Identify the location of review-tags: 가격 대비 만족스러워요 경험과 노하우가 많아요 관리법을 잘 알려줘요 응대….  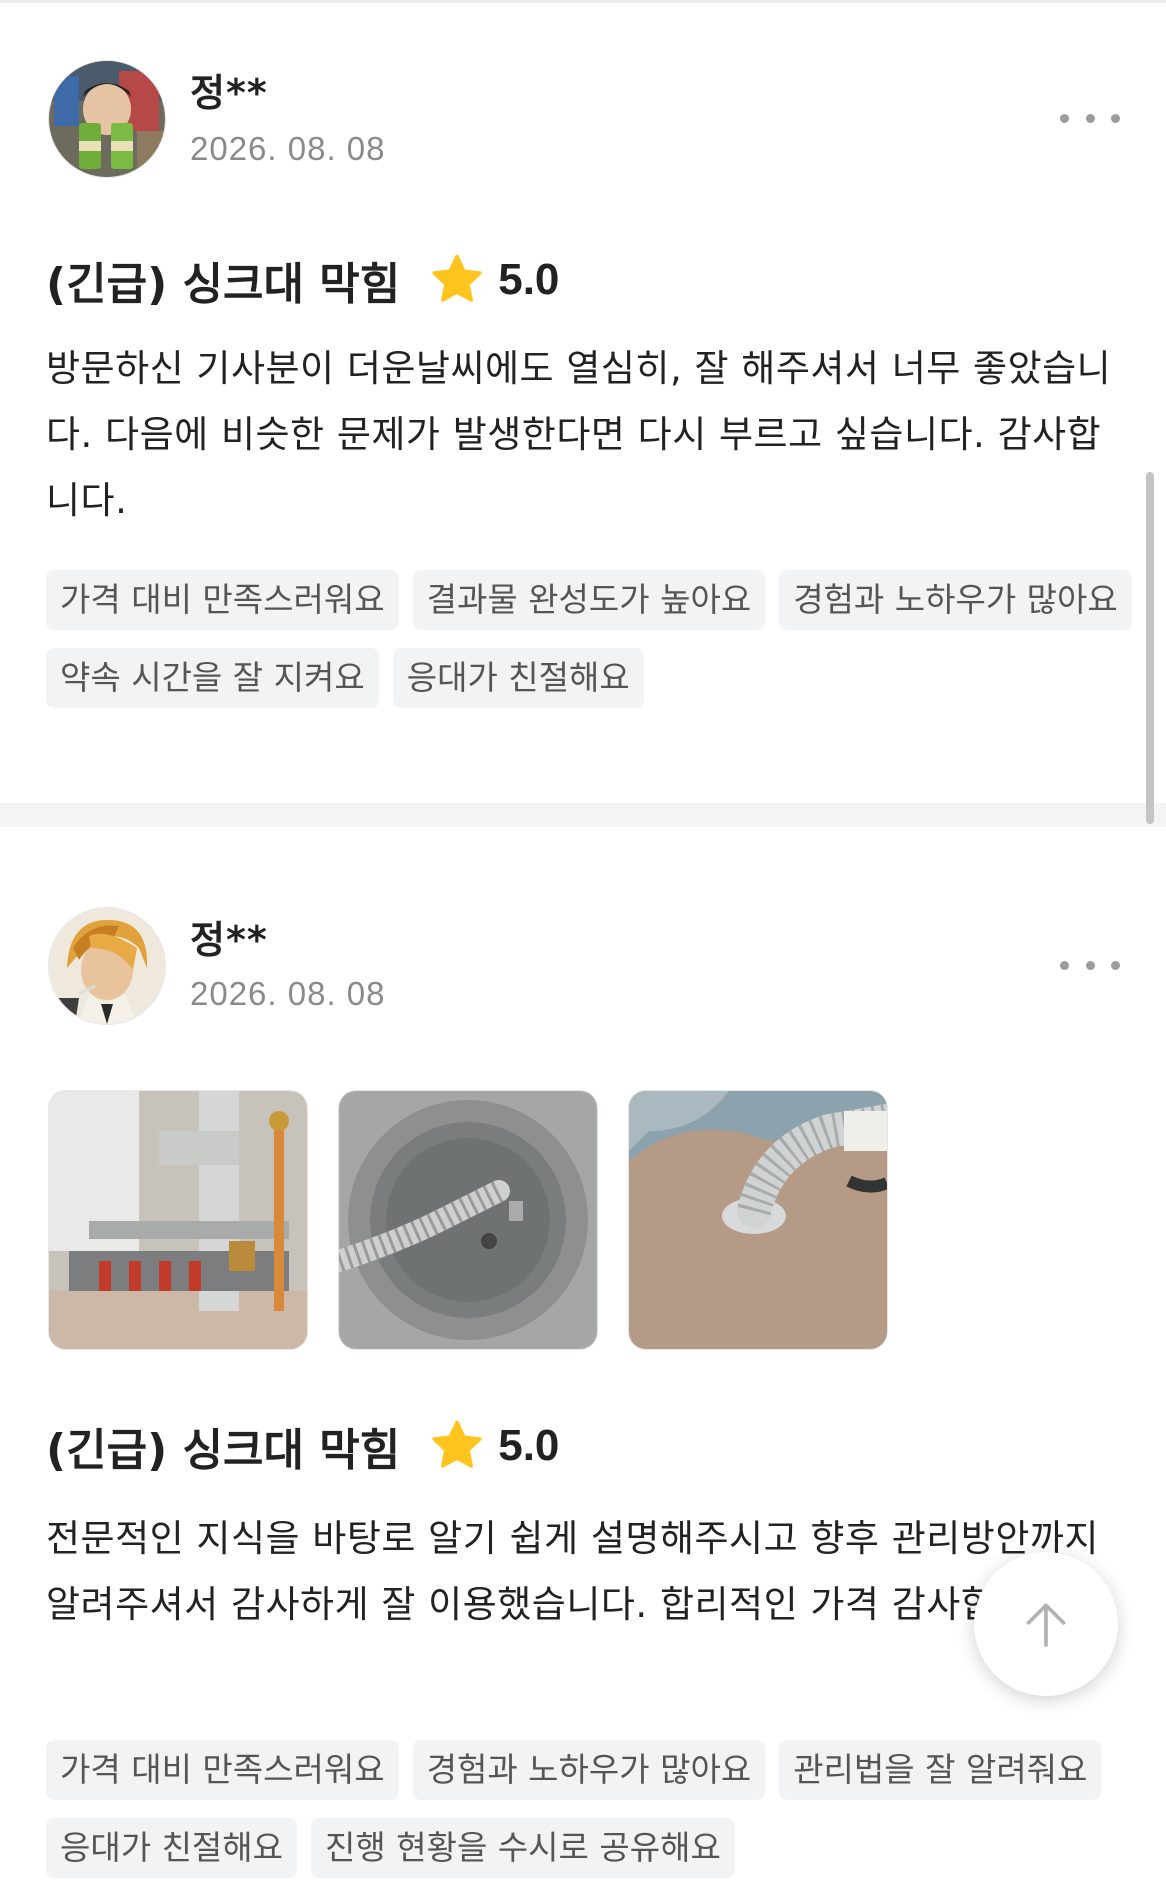
(591, 1809).